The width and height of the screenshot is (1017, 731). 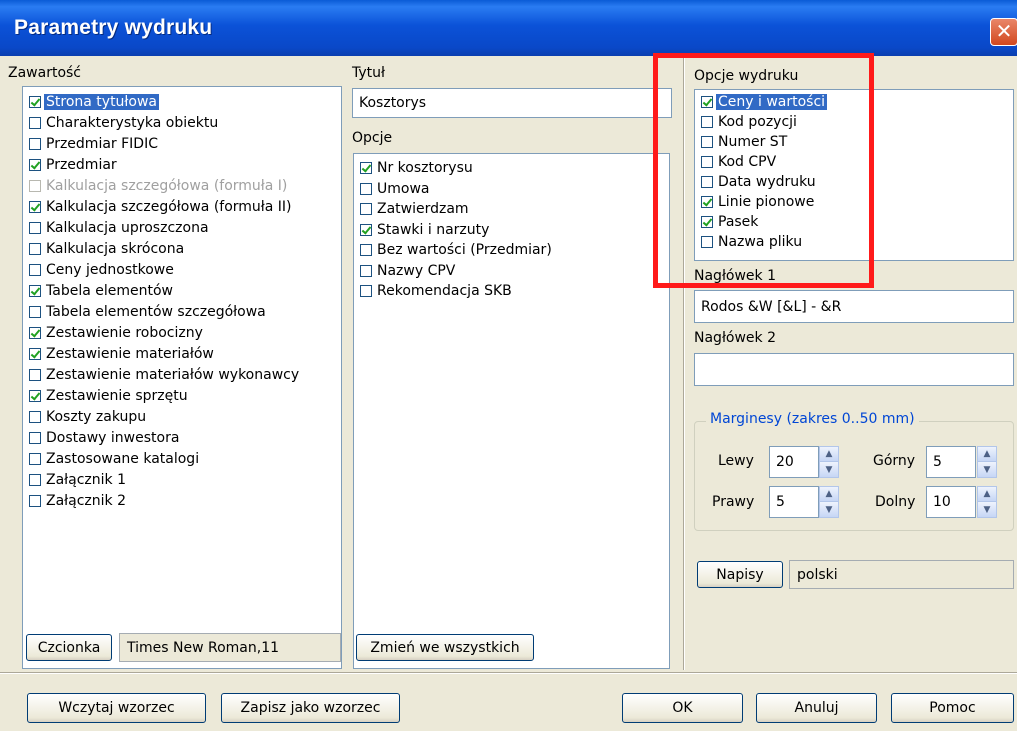 What do you see at coordinates (751, 242) in the screenshot?
I see `opcje_wydruku-item: Nazwa pliku` at bounding box center [751, 242].